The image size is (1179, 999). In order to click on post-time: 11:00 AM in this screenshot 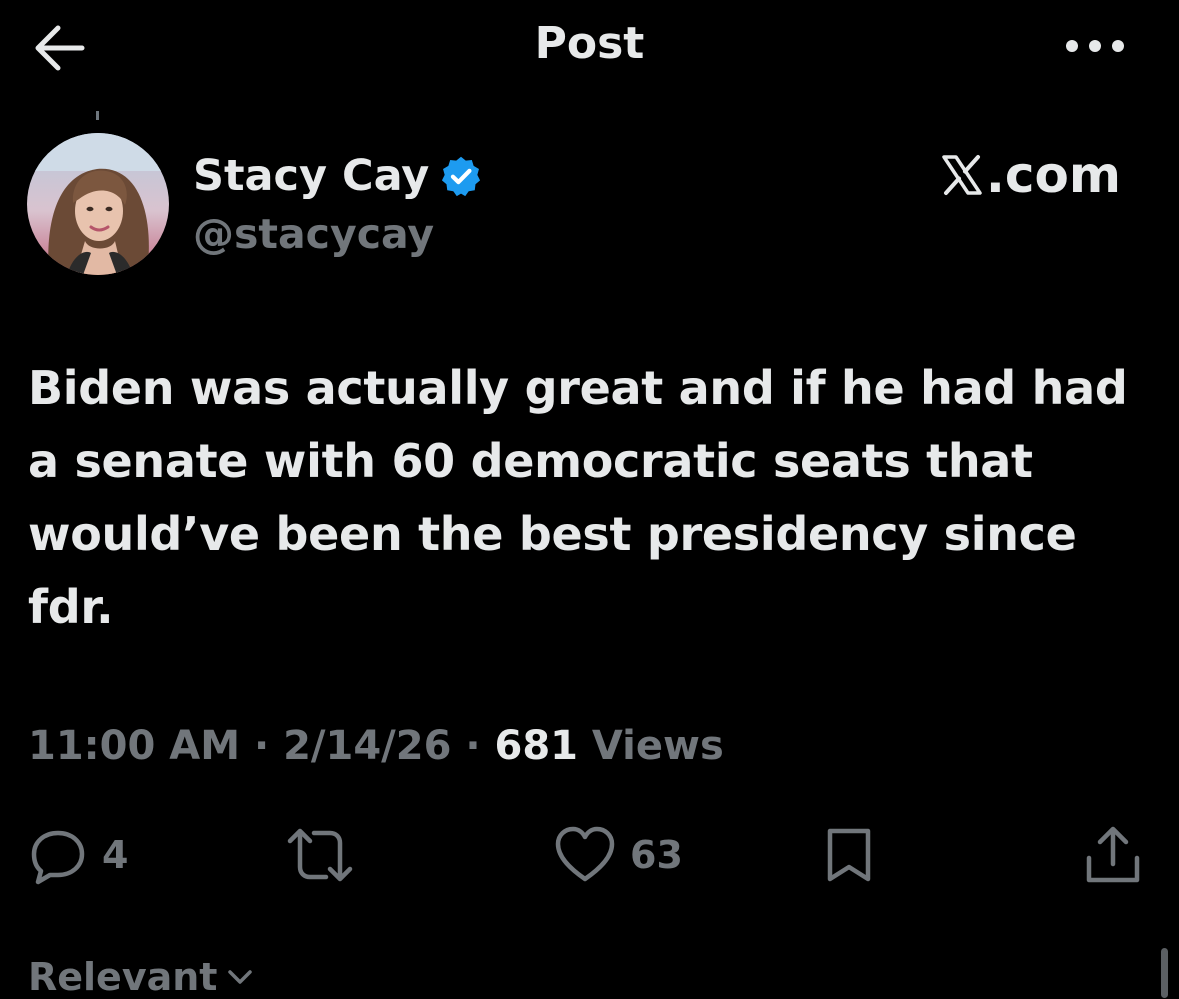, I will do `click(134, 746)`.